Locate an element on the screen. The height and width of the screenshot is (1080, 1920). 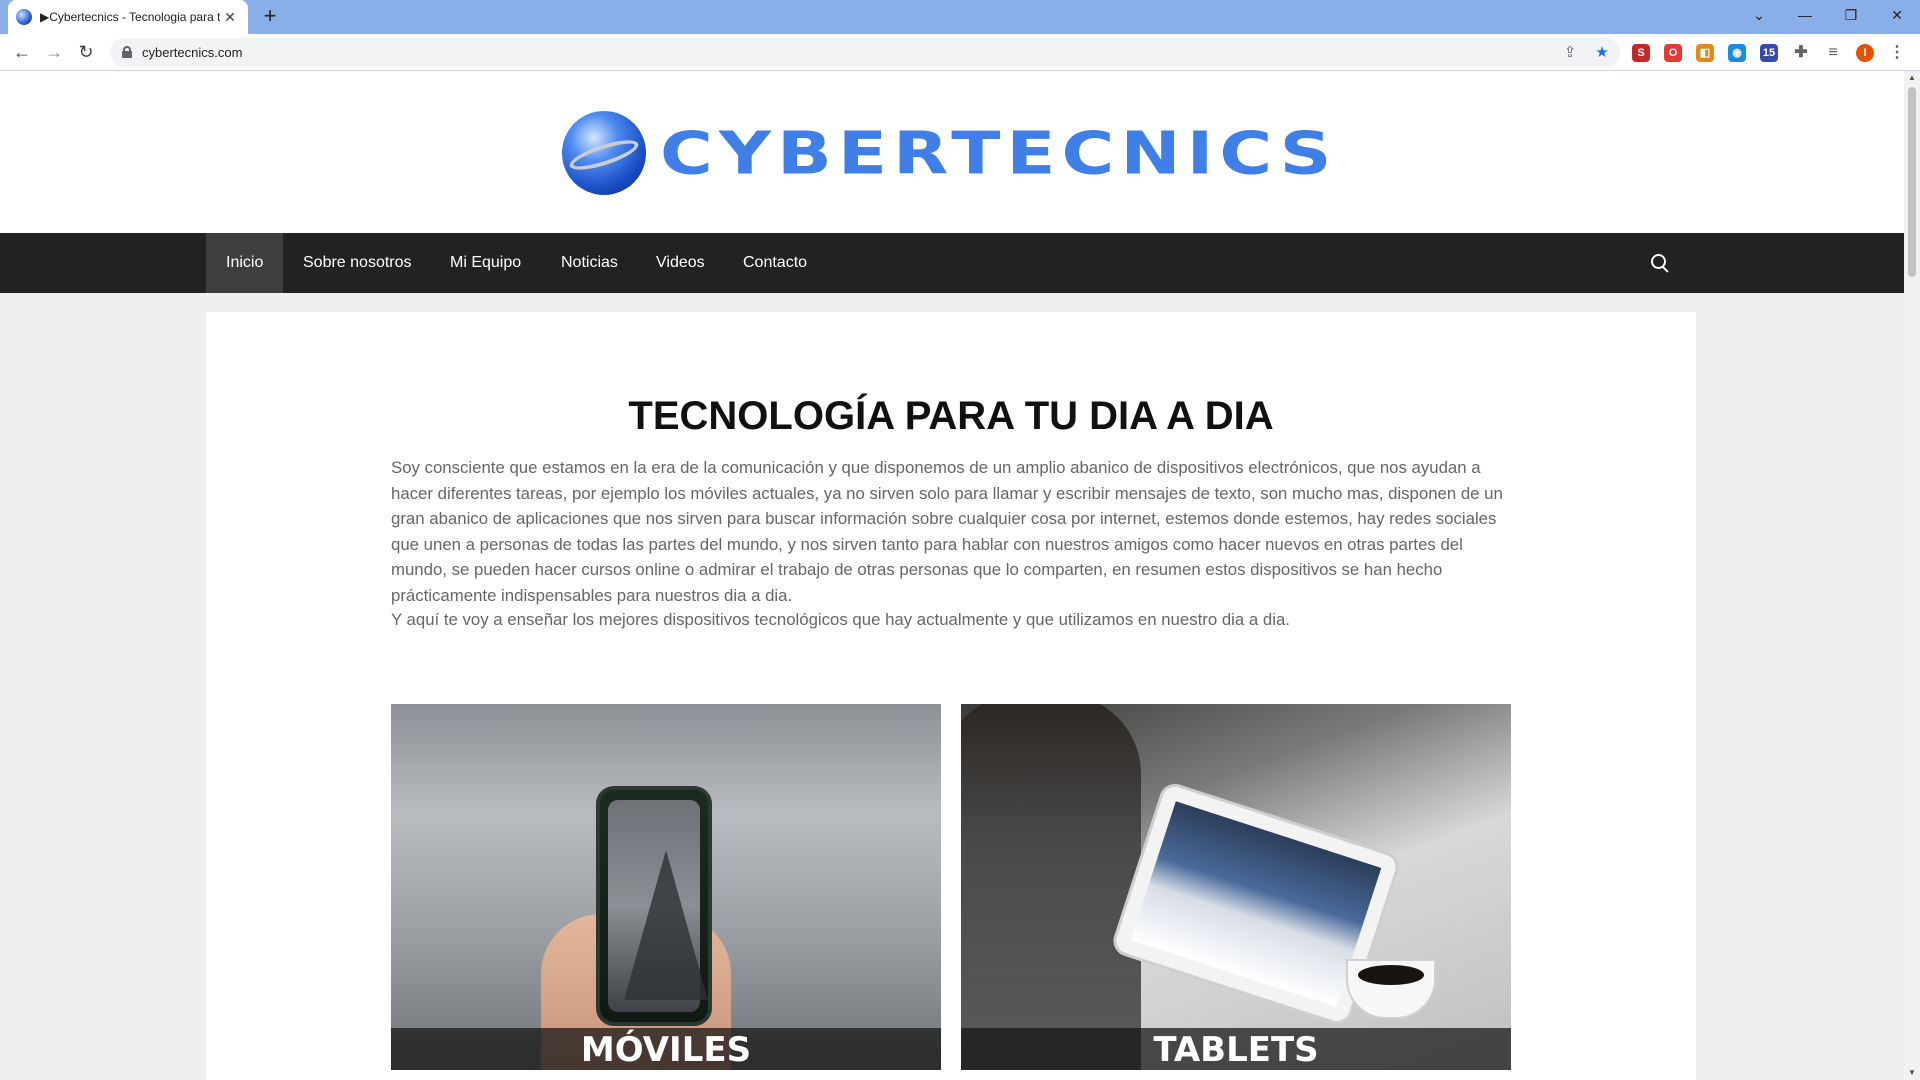
blue-extension-icon: ◉ is located at coordinates (1737, 53).